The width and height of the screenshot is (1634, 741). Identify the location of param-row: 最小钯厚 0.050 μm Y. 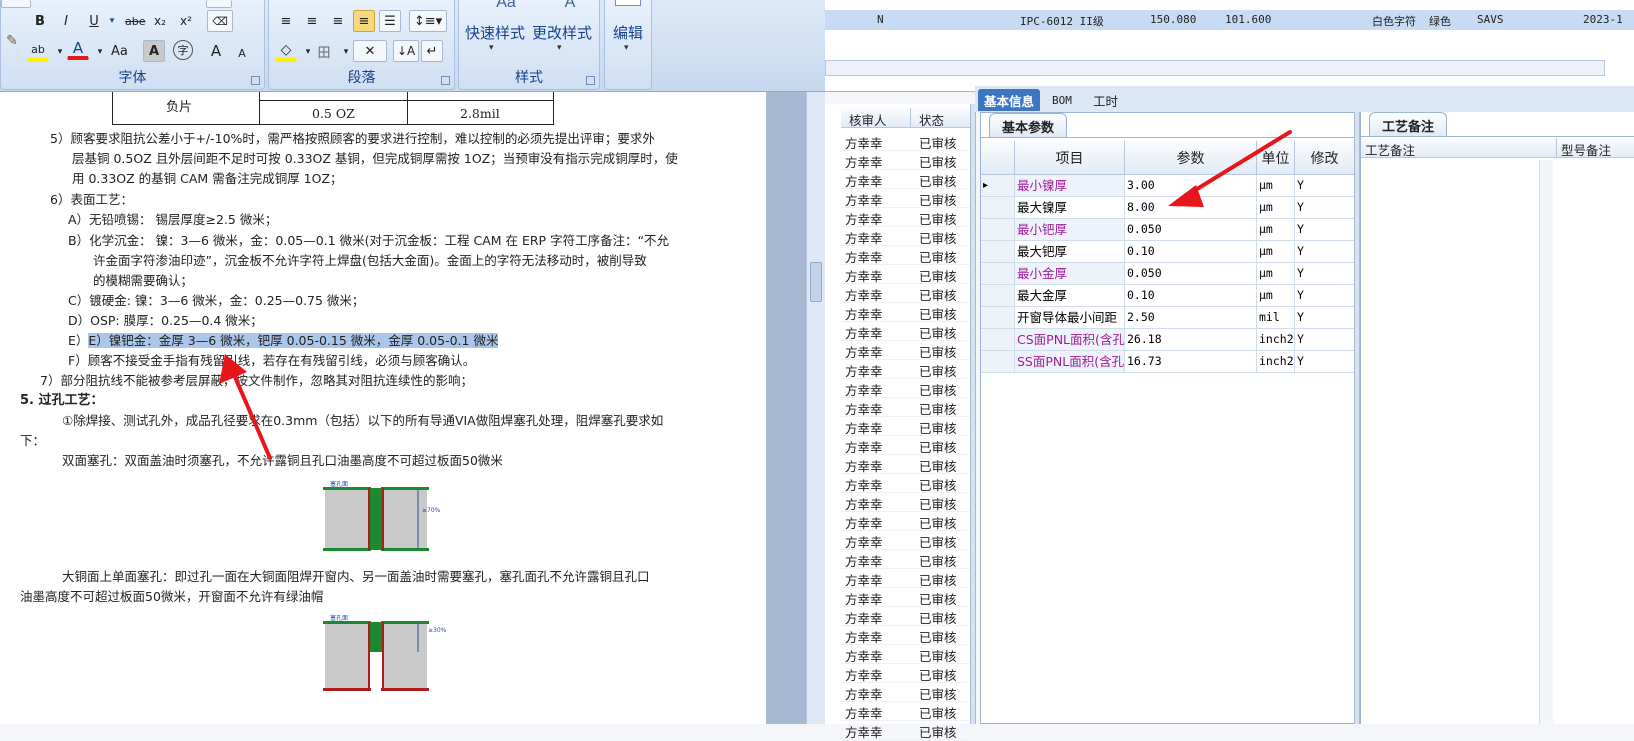
(1168, 230).